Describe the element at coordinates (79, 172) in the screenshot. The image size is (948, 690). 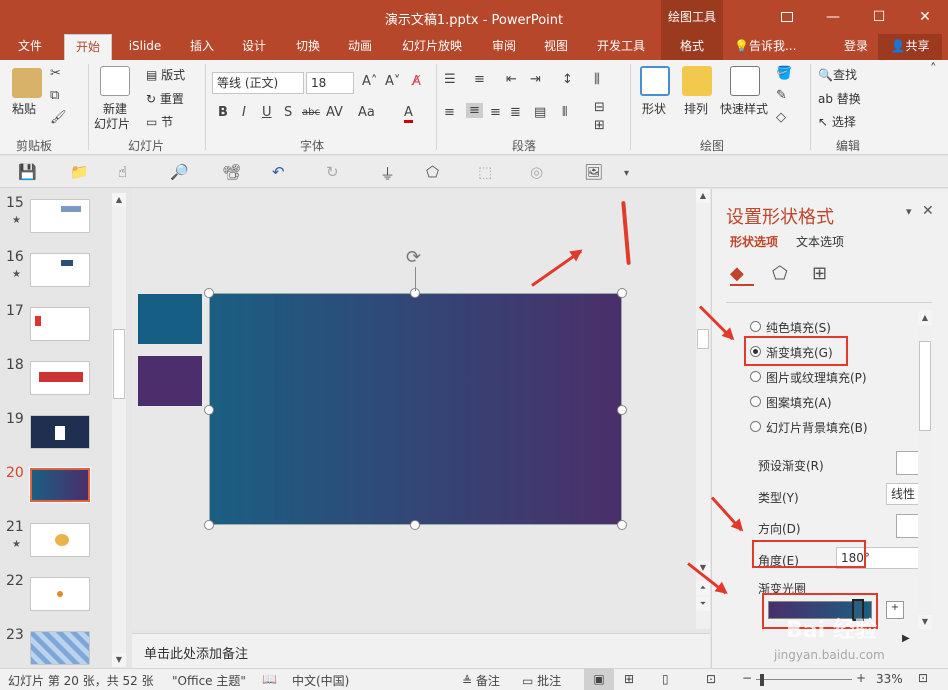
I see `open-folder-icon: 📁` at that location.